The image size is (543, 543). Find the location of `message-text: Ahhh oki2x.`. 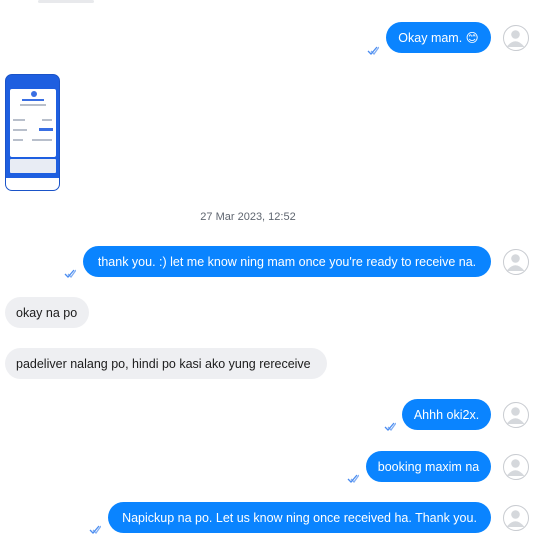

message-text: Ahhh oki2x. is located at coordinates (446, 414).